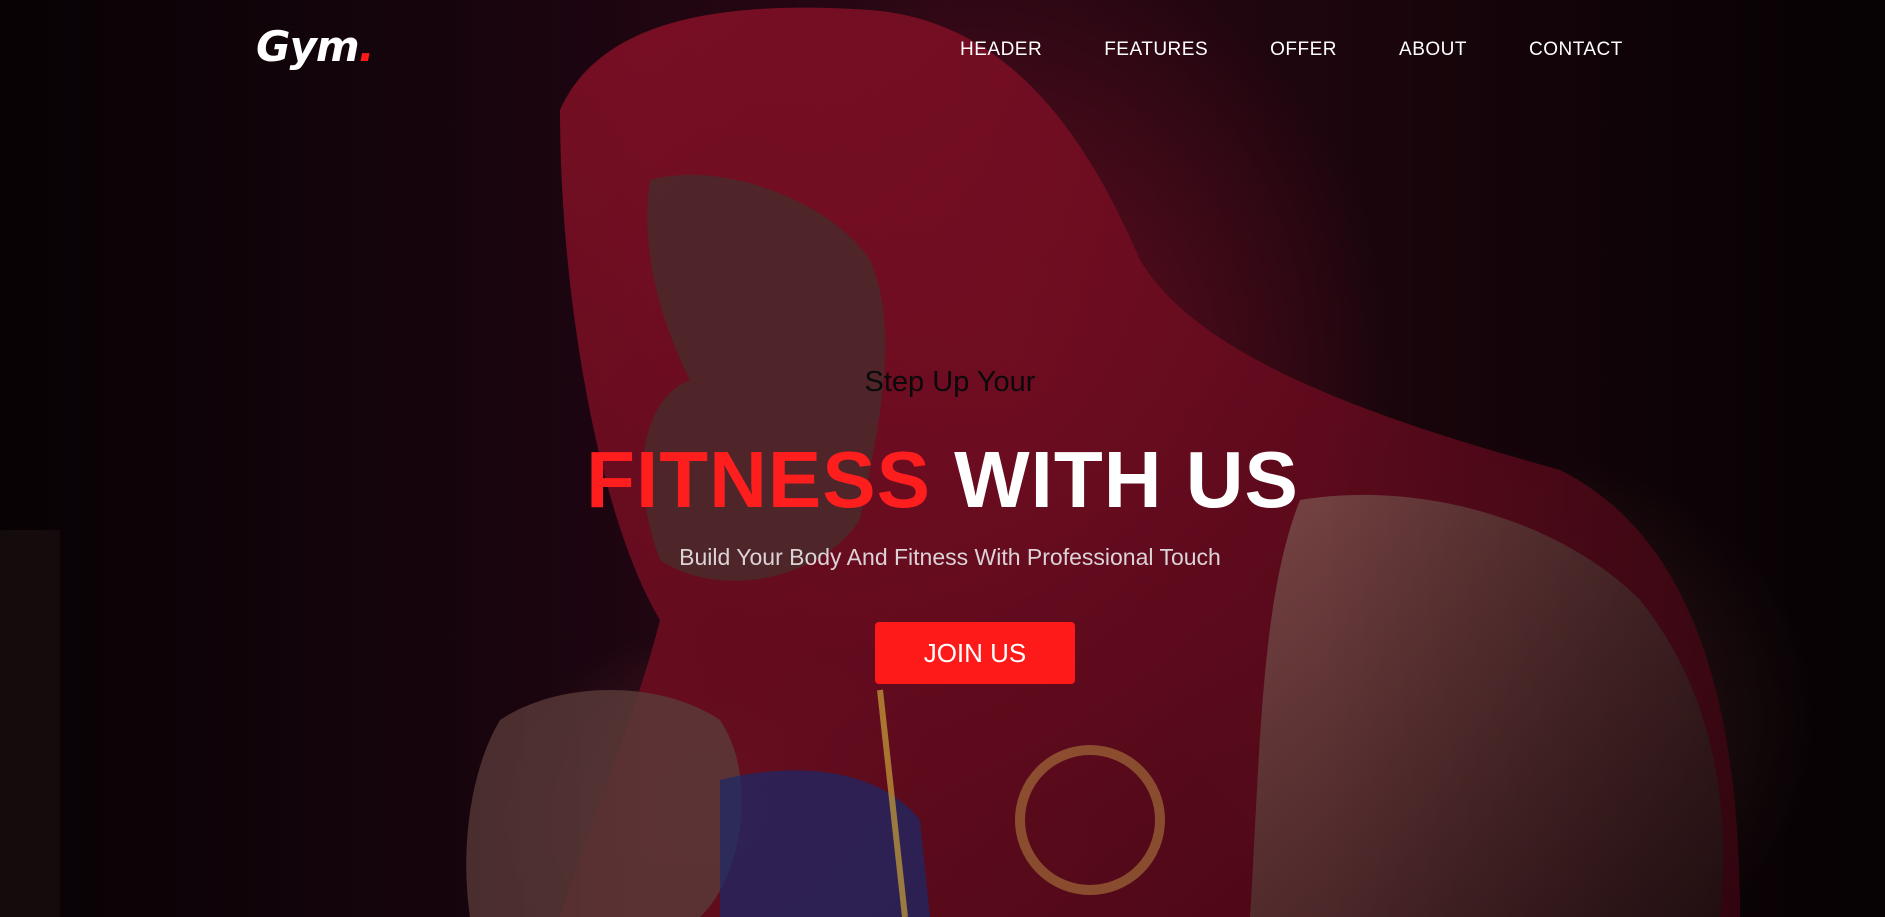 The image size is (1885, 917). Describe the element at coordinates (942, 480) in the screenshot. I see `hero-headline: FITNESS WITH US` at that location.